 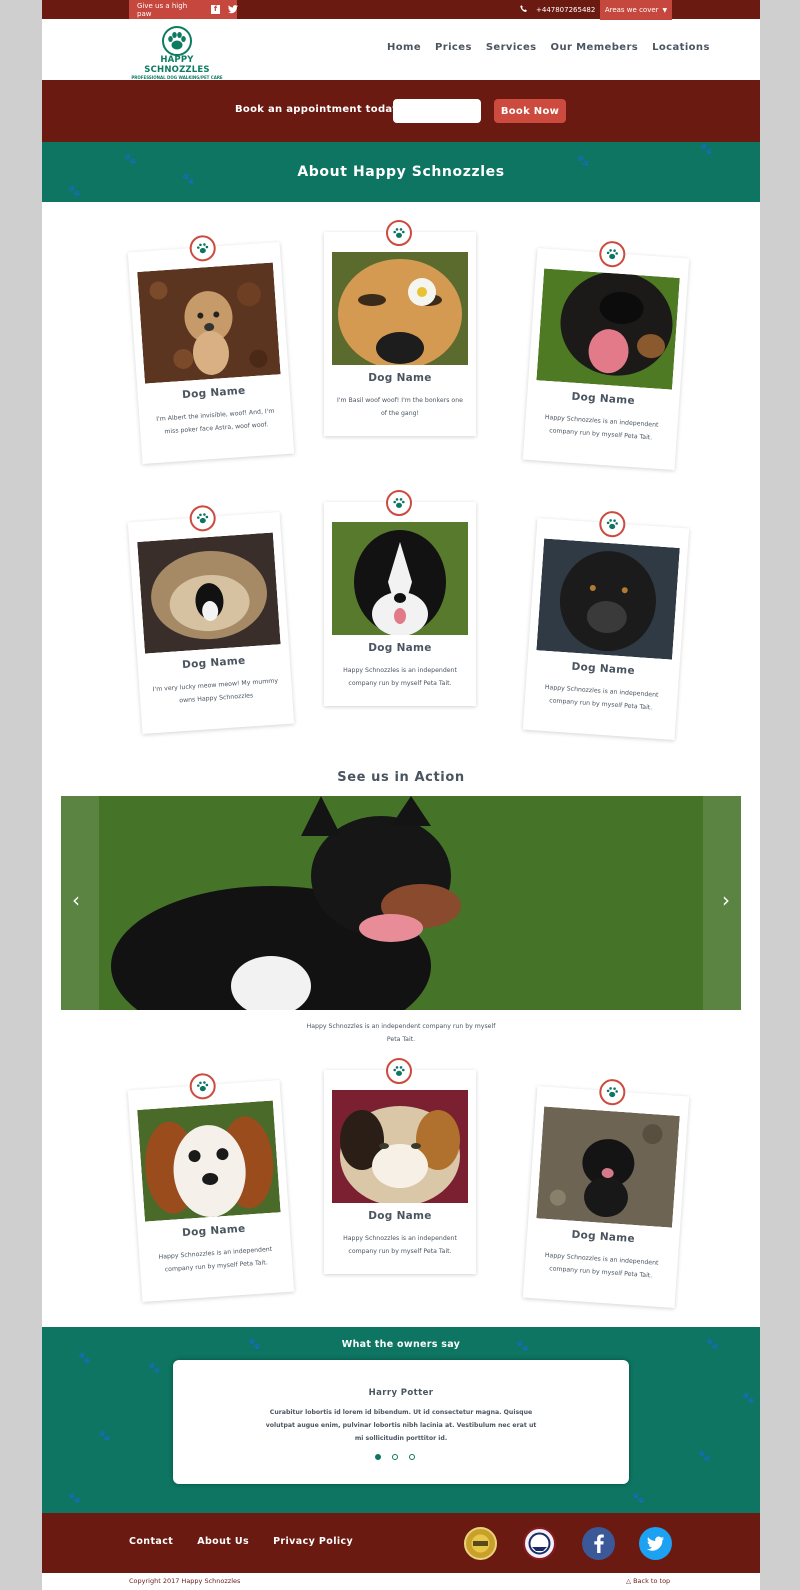 I want to click on booking-bar: Book an appointment today! Book Now, so click(x=401, y=111).